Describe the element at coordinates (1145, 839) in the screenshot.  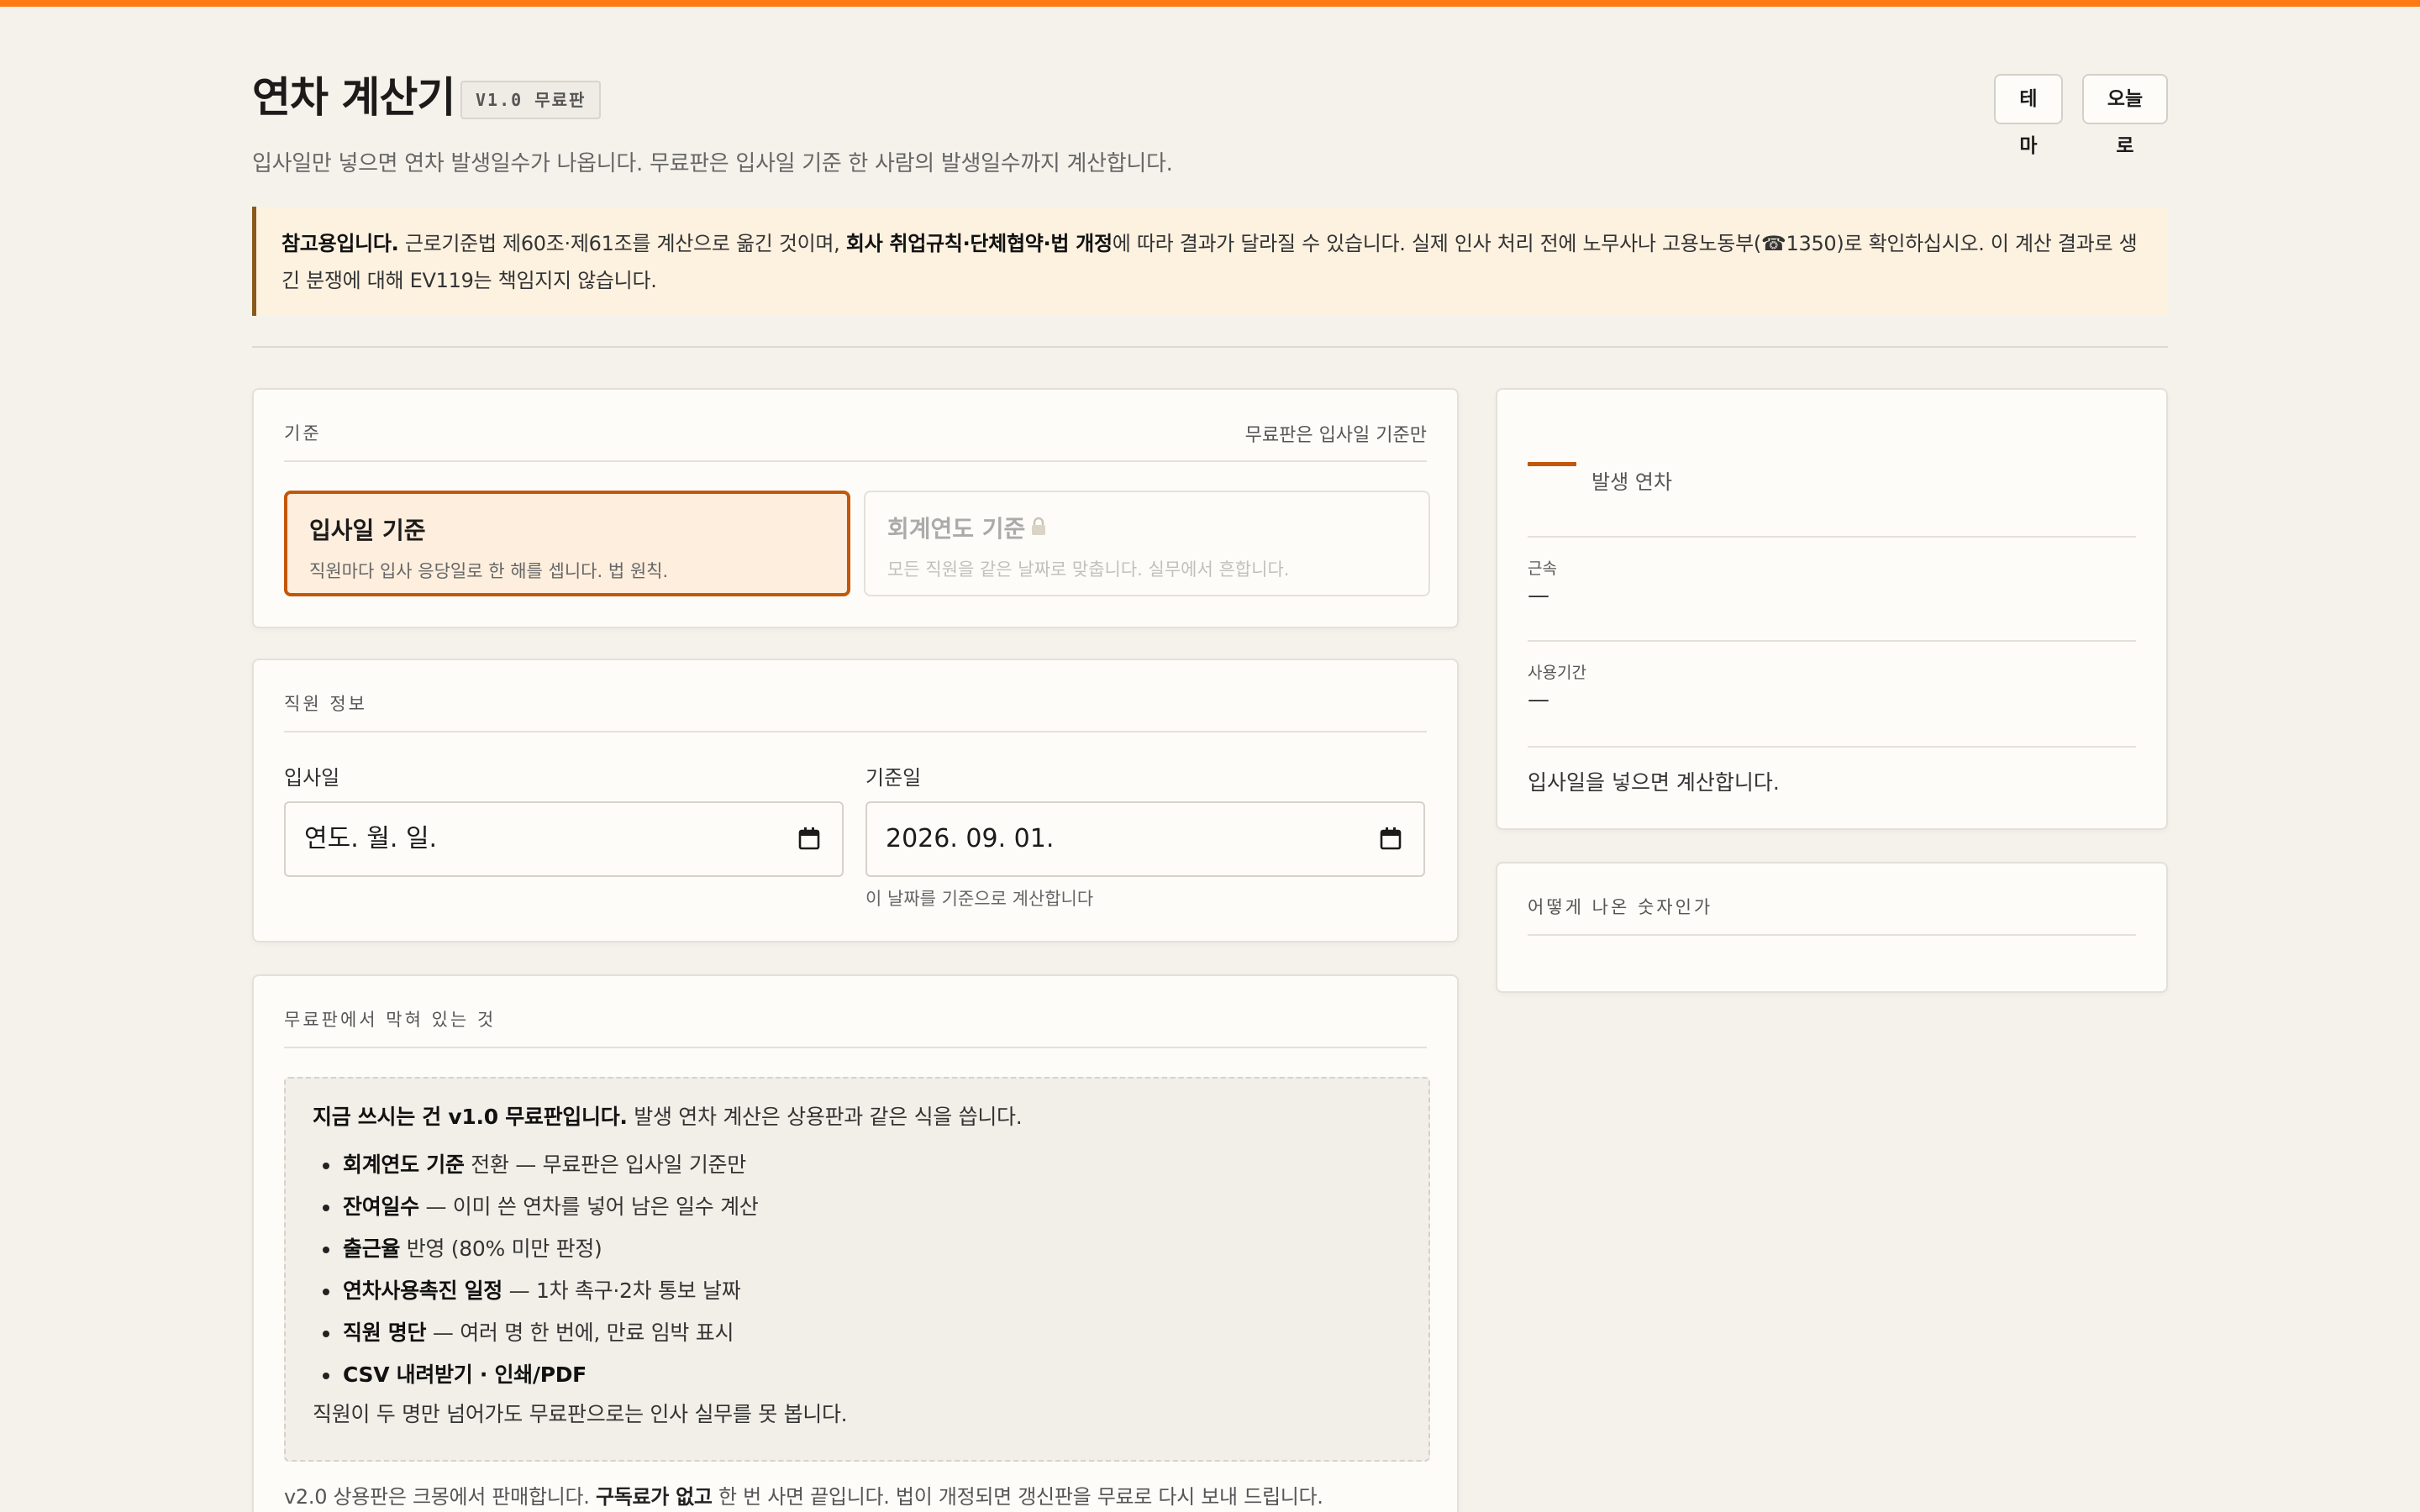
I see `base-date-input: 2026. 09. 01.` at that location.